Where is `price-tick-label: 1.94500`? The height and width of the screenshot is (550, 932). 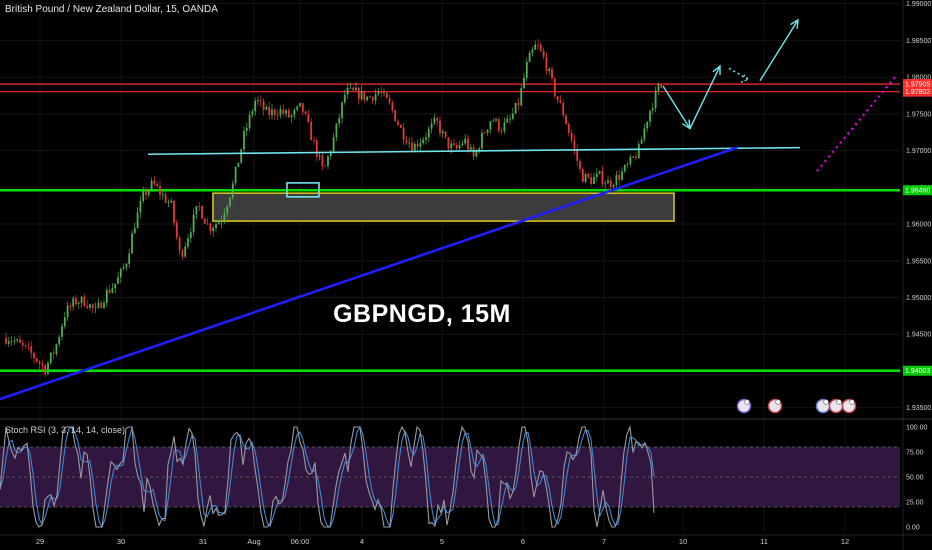
price-tick-label: 1.94500 is located at coordinates (918, 335).